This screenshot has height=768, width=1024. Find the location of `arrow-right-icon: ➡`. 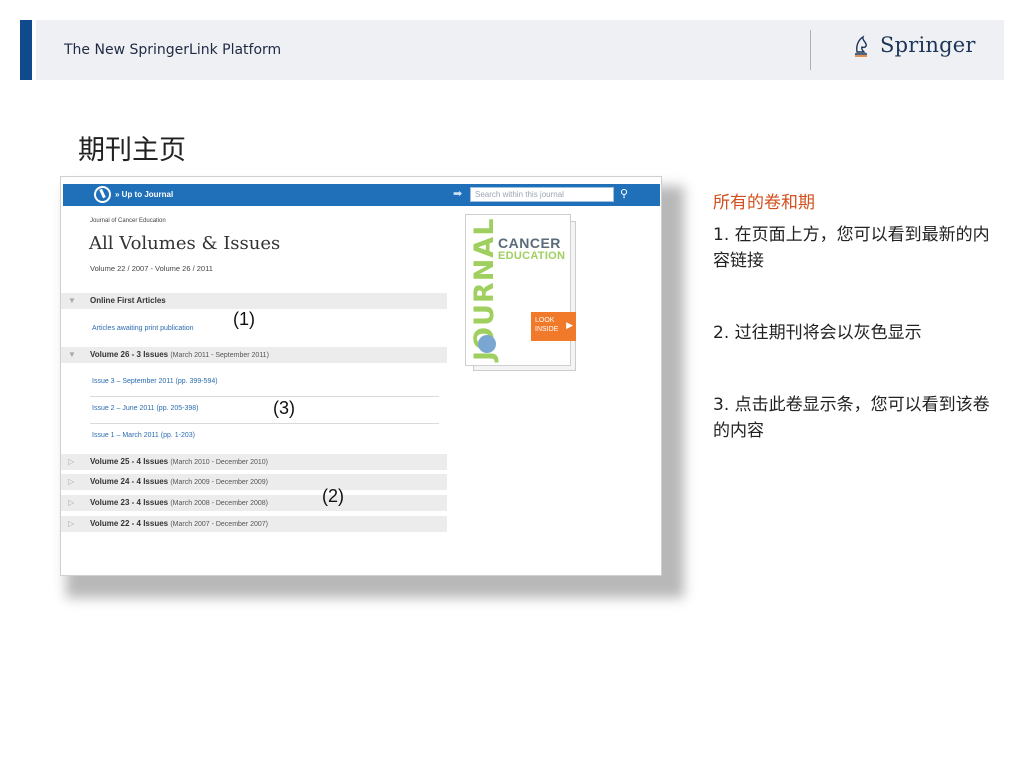

arrow-right-icon: ➡ is located at coordinates (458, 194).